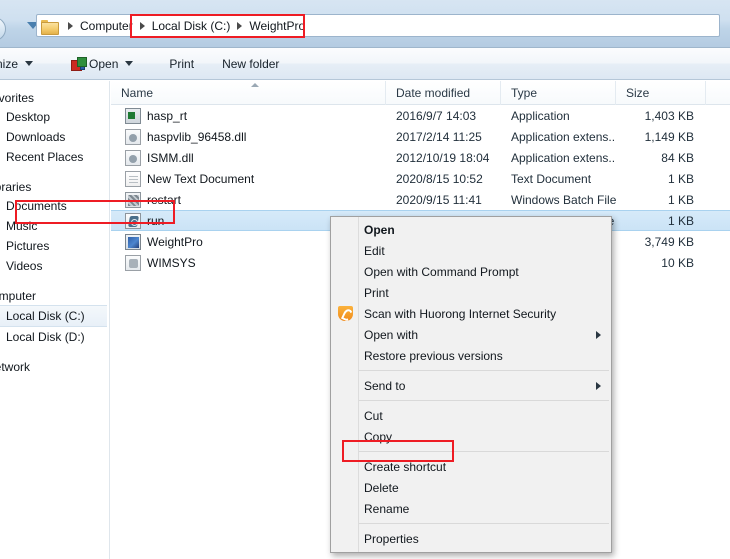 The image size is (730, 559). What do you see at coordinates (54, 367) in the screenshot?
I see `nav-group-letwork: letwork` at bounding box center [54, 367].